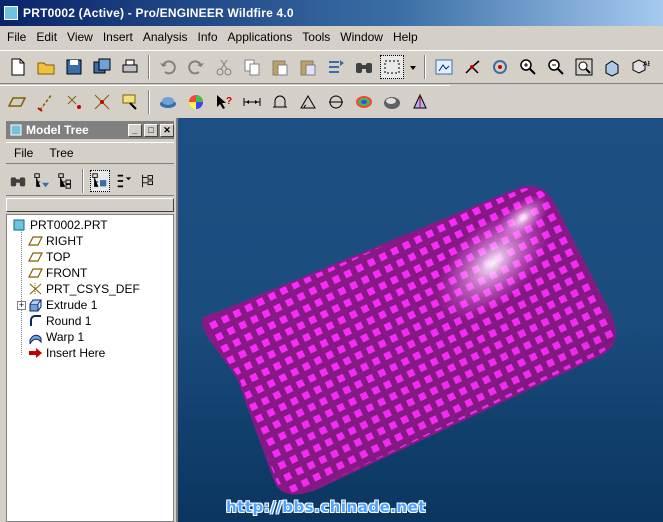  I want to click on datum-csys-icon, so click(102, 102).